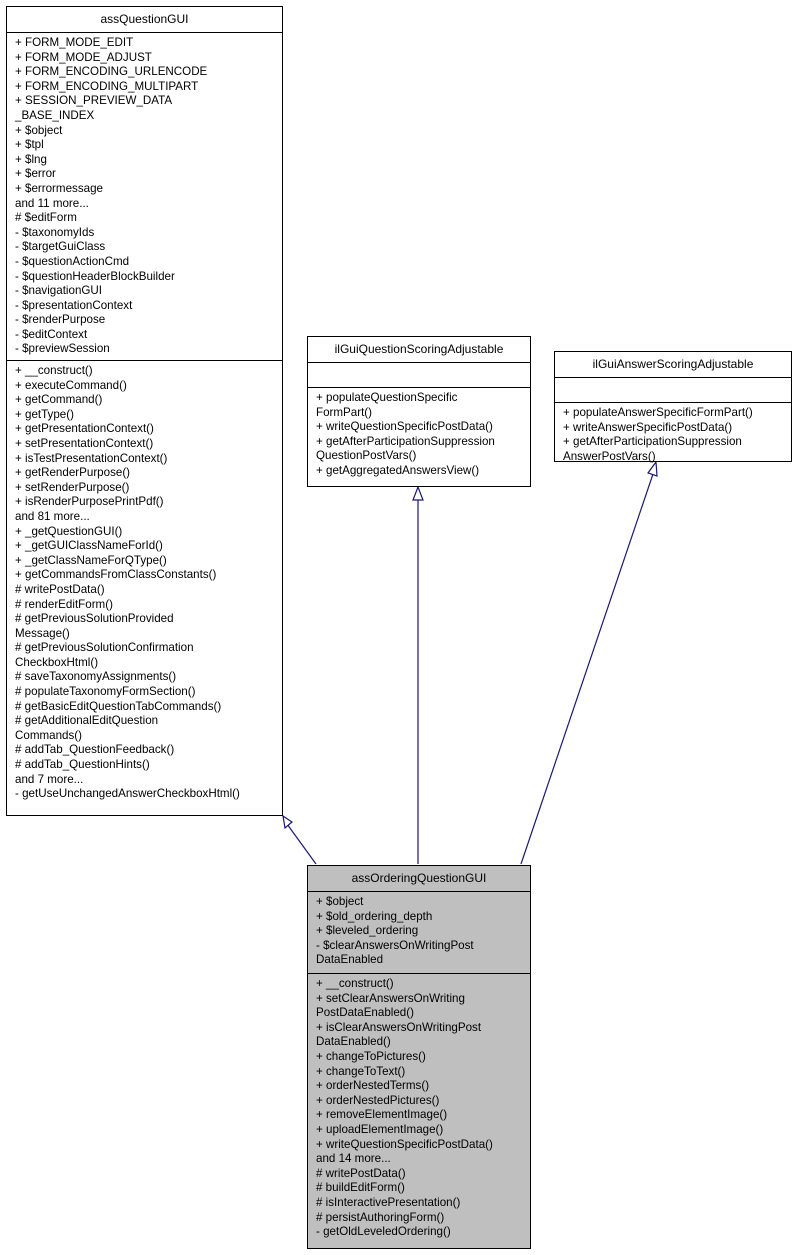 The image size is (795, 1255). Describe the element at coordinates (146, 320) in the screenshot. I see `class-member: - $renderPurpose` at that location.